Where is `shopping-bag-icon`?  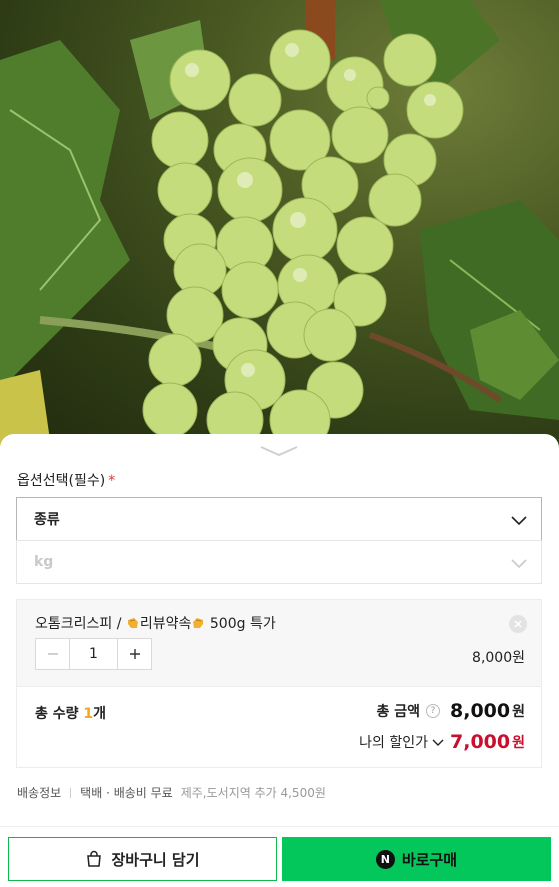 shopping-bag-icon is located at coordinates (94, 858).